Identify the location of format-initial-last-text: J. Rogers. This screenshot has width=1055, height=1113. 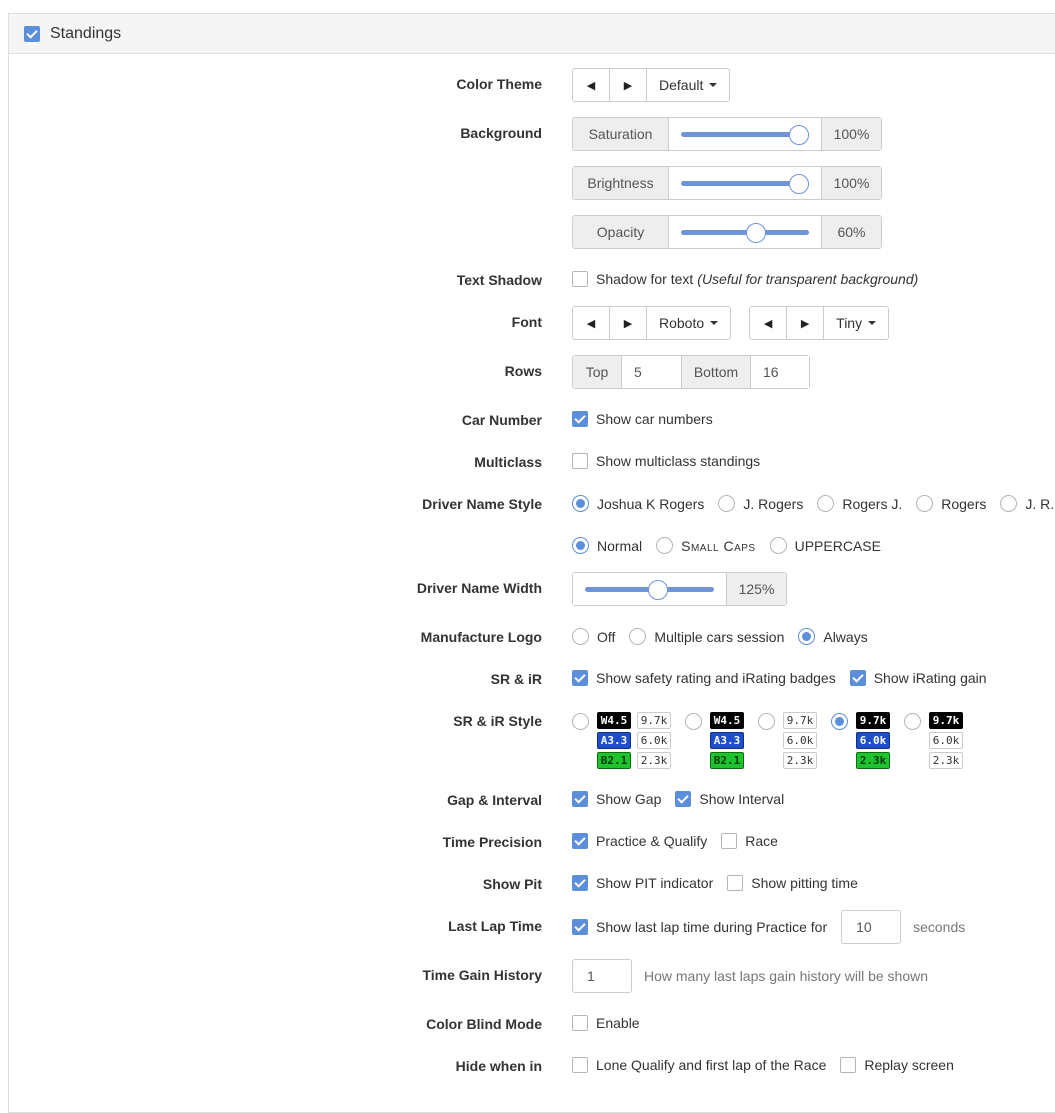
(773, 503).